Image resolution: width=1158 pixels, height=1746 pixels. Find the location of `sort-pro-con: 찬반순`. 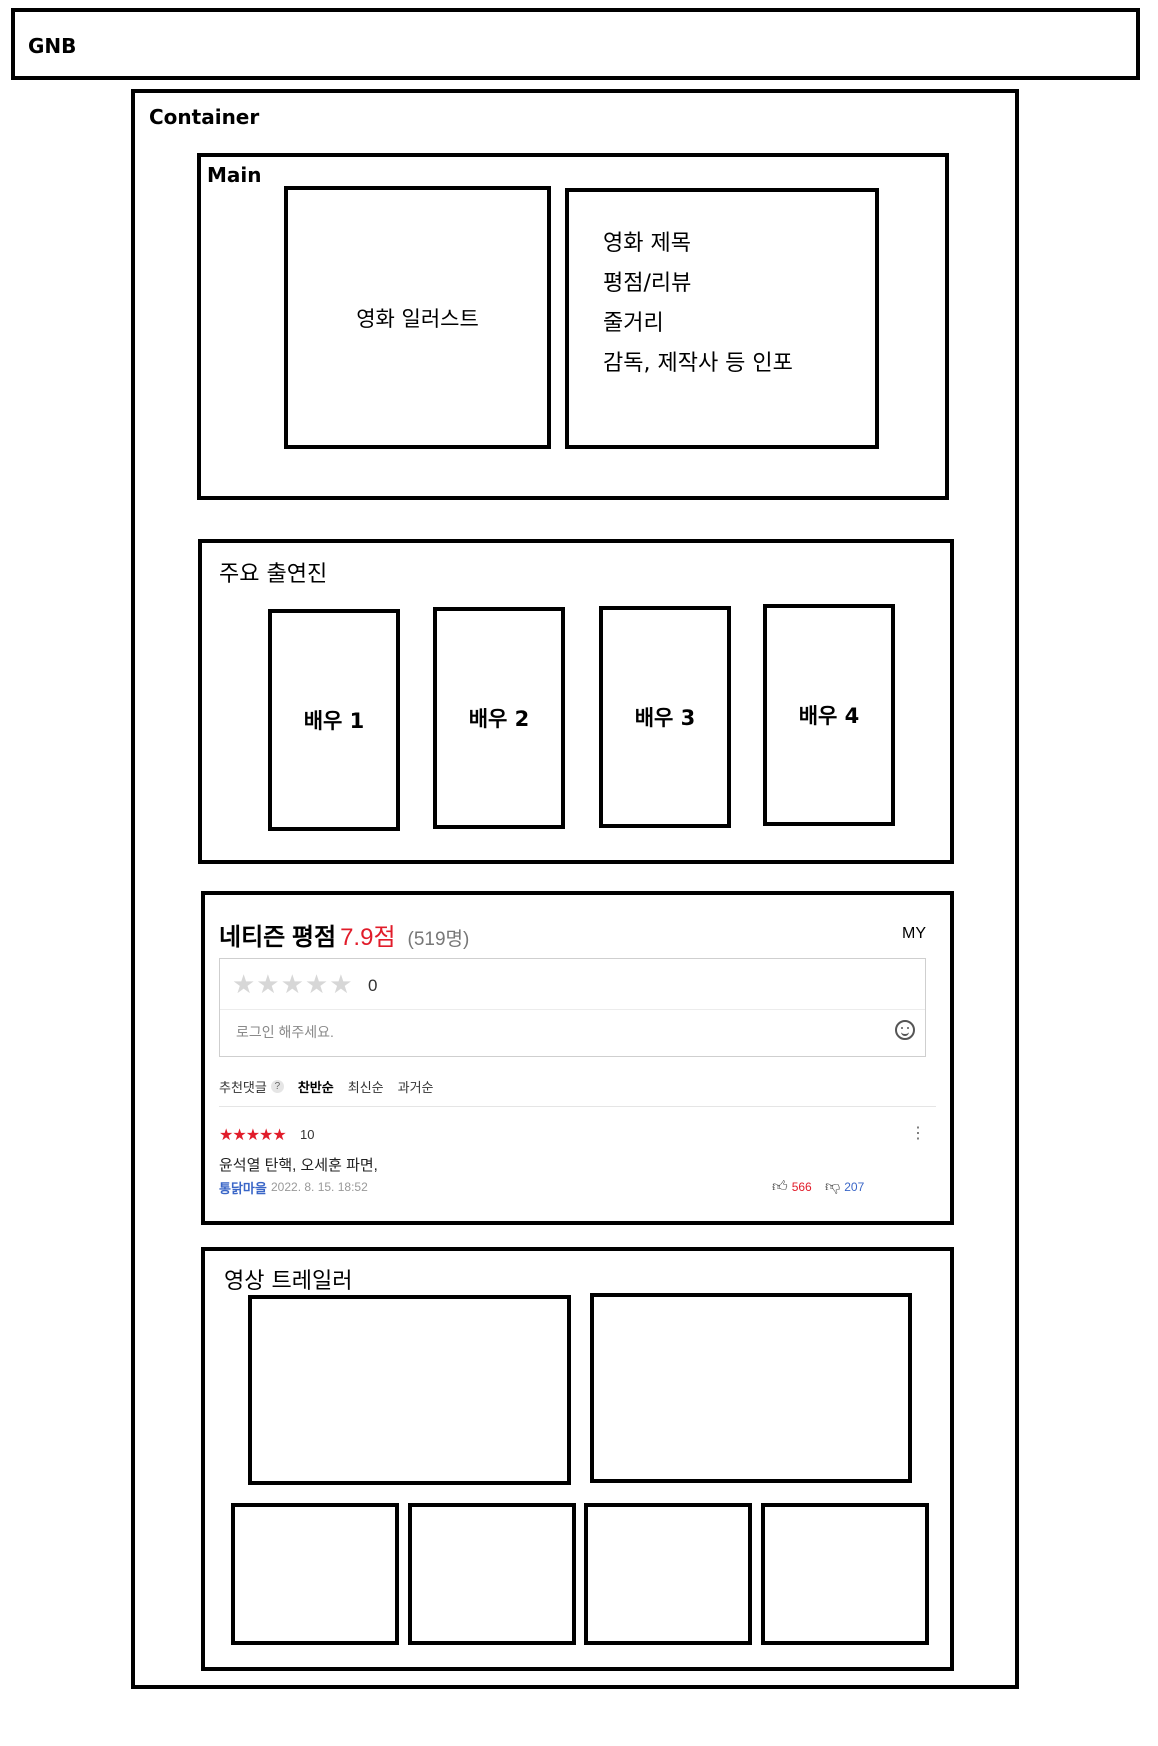

sort-pro-con: 찬반순 is located at coordinates (316, 1086).